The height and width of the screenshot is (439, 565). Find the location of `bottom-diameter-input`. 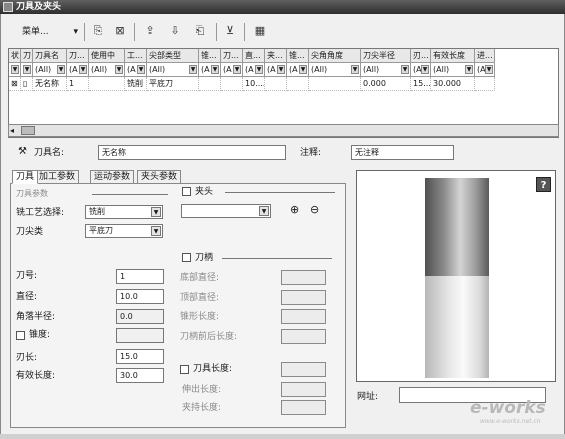

bottom-diameter-input is located at coordinates (303, 277).